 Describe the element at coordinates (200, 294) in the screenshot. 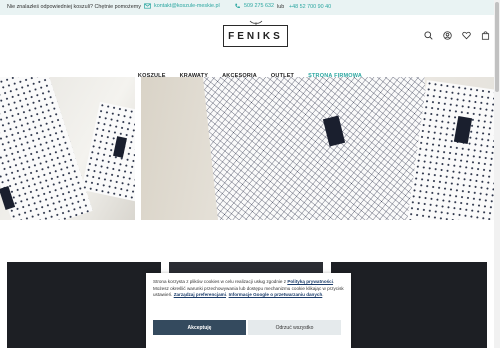

I see `manage-preferences-link: Zarządzaj preferencjami` at that location.